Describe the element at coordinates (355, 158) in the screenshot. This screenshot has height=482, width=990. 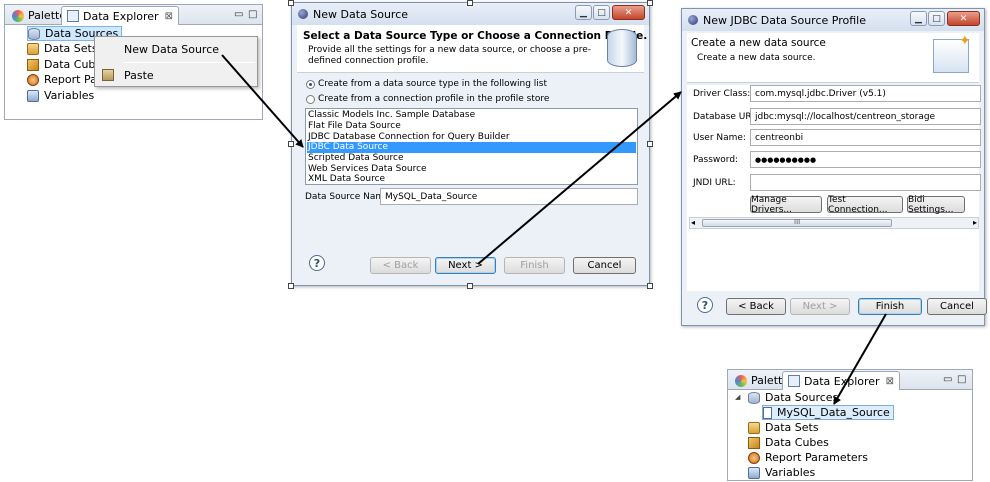
I see `list-item: Scripted Data Source` at that location.